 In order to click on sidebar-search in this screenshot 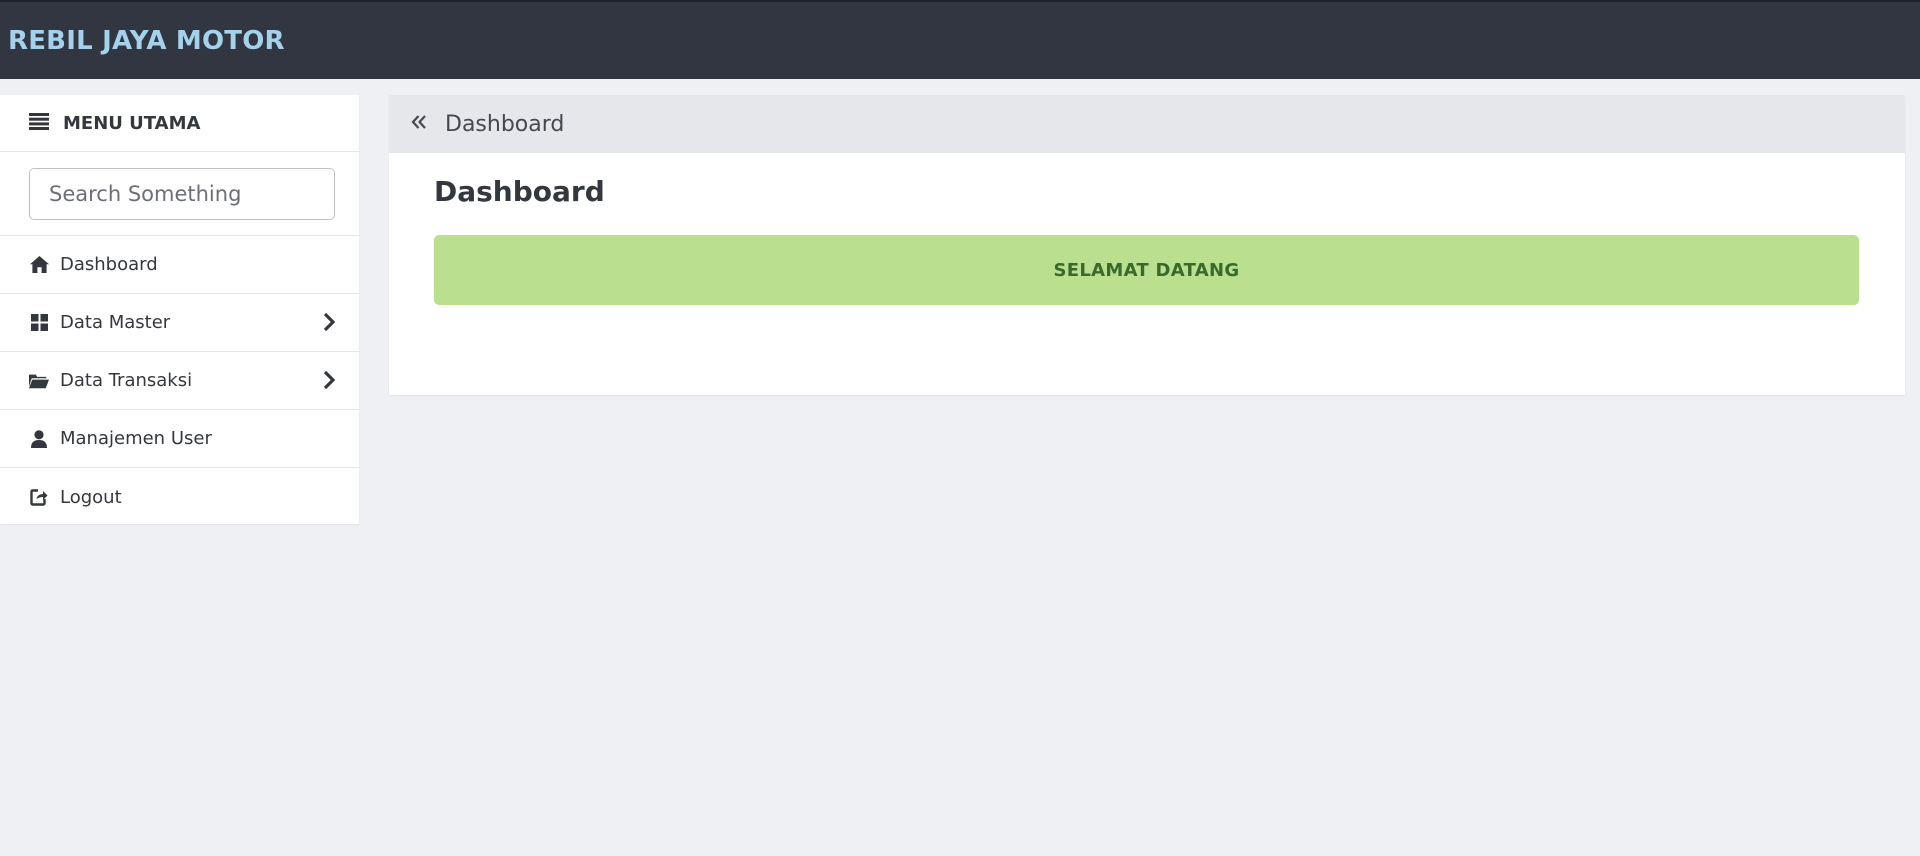, I will do `click(179, 194)`.